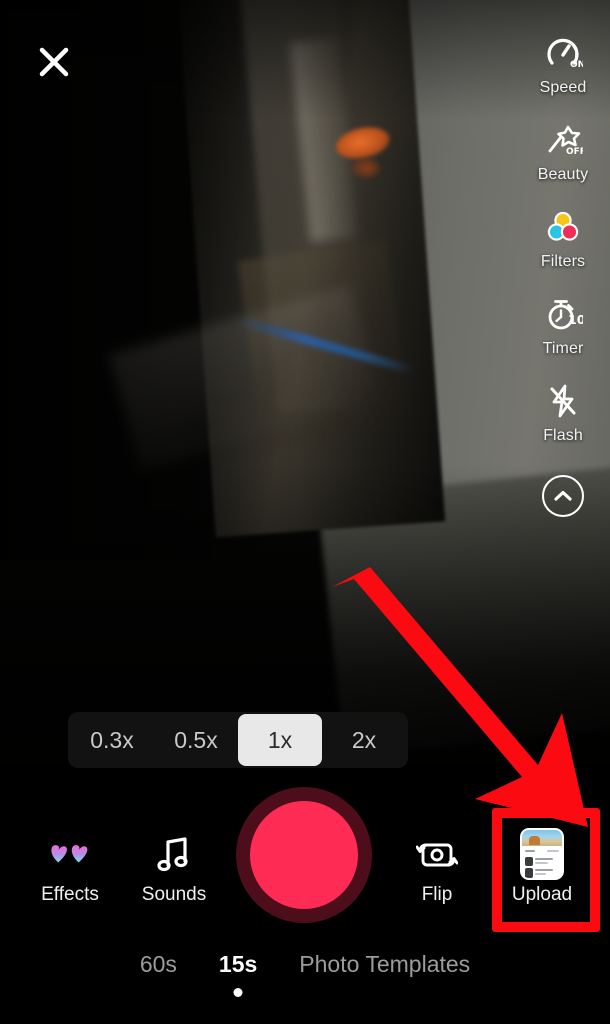 This screenshot has width=610, height=1024. What do you see at coordinates (563, 348) in the screenshot?
I see `tool-label-timer: Timer` at bounding box center [563, 348].